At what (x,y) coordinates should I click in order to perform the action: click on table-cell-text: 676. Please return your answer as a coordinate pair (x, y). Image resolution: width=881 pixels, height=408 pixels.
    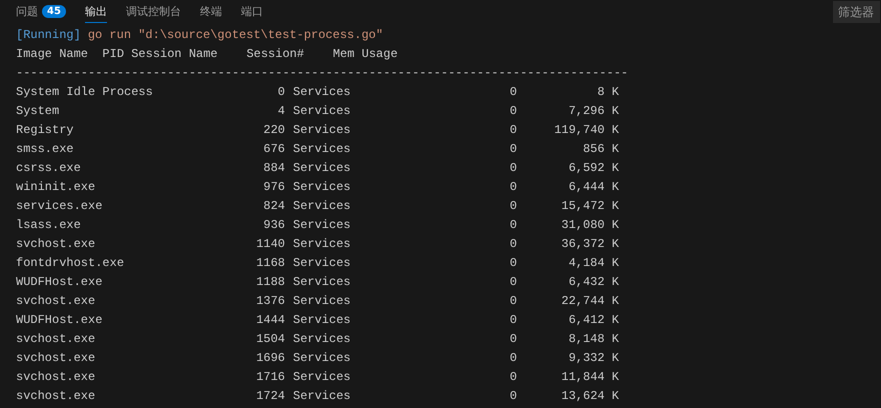
    Looking at the image, I should click on (273, 149).